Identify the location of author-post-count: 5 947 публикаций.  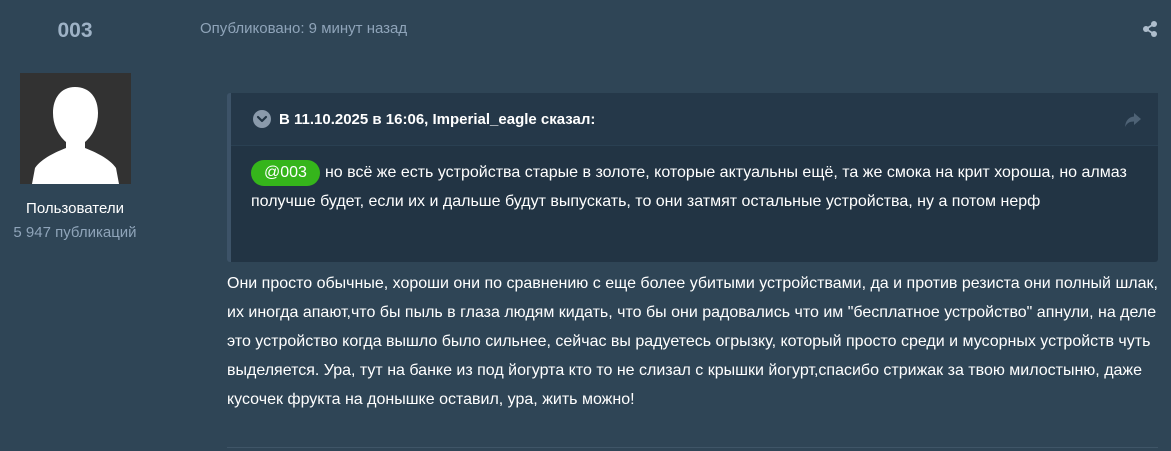
(75, 232).